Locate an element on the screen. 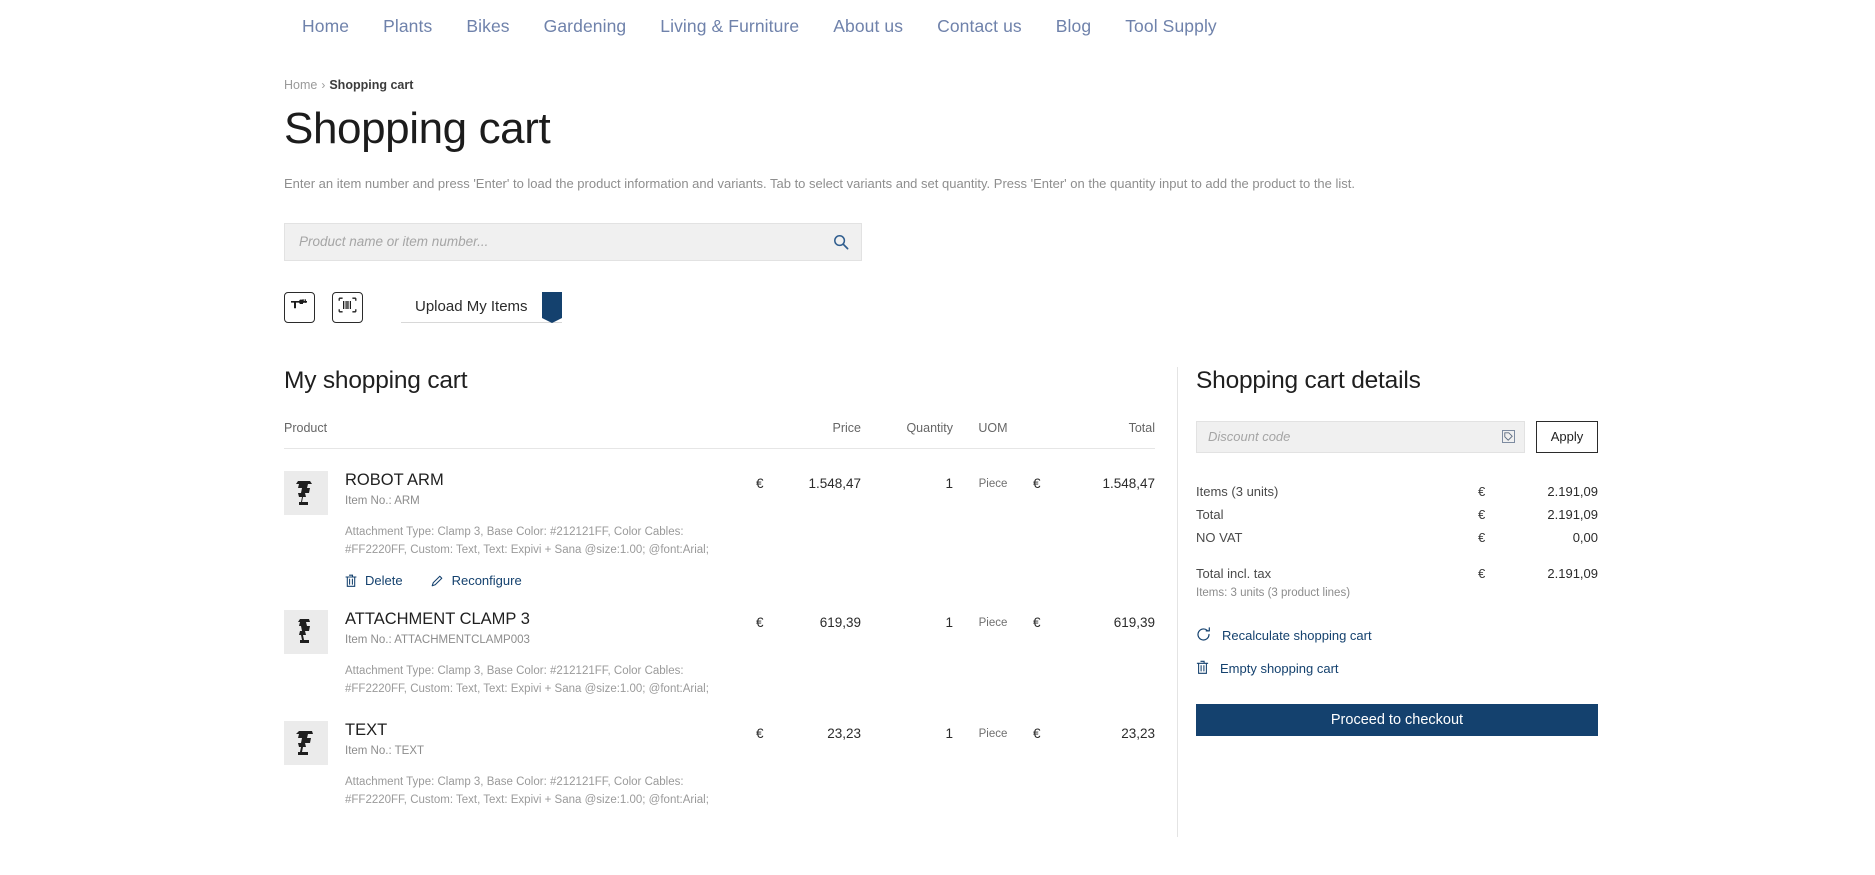 The image size is (1875, 875). price-value: 619,39 is located at coordinates (840, 623).